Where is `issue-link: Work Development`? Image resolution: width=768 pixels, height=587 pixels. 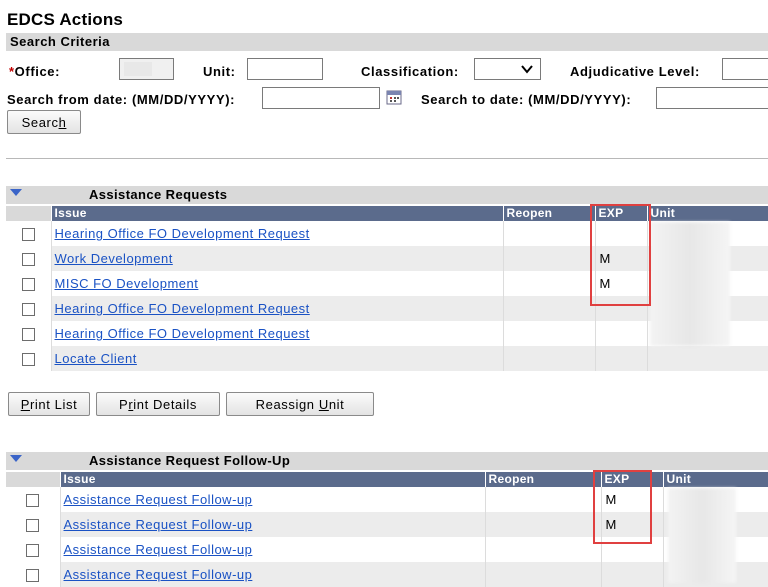 issue-link: Work Development is located at coordinates (114, 258).